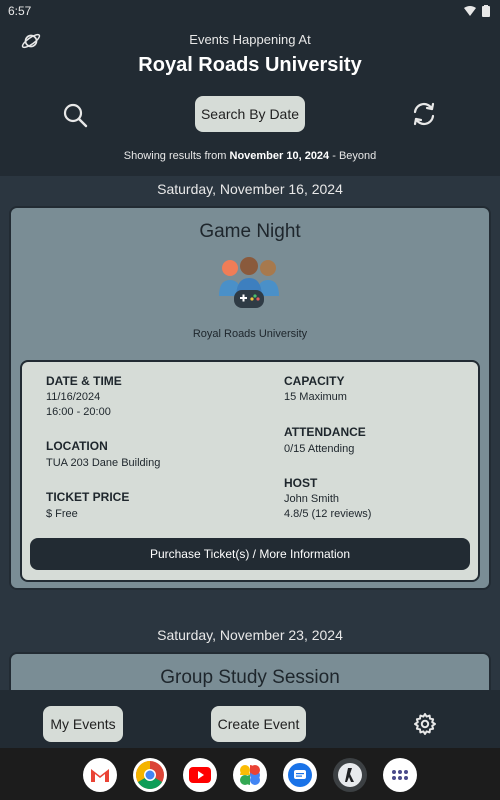  I want to click on event-price: $ Free, so click(62, 514).